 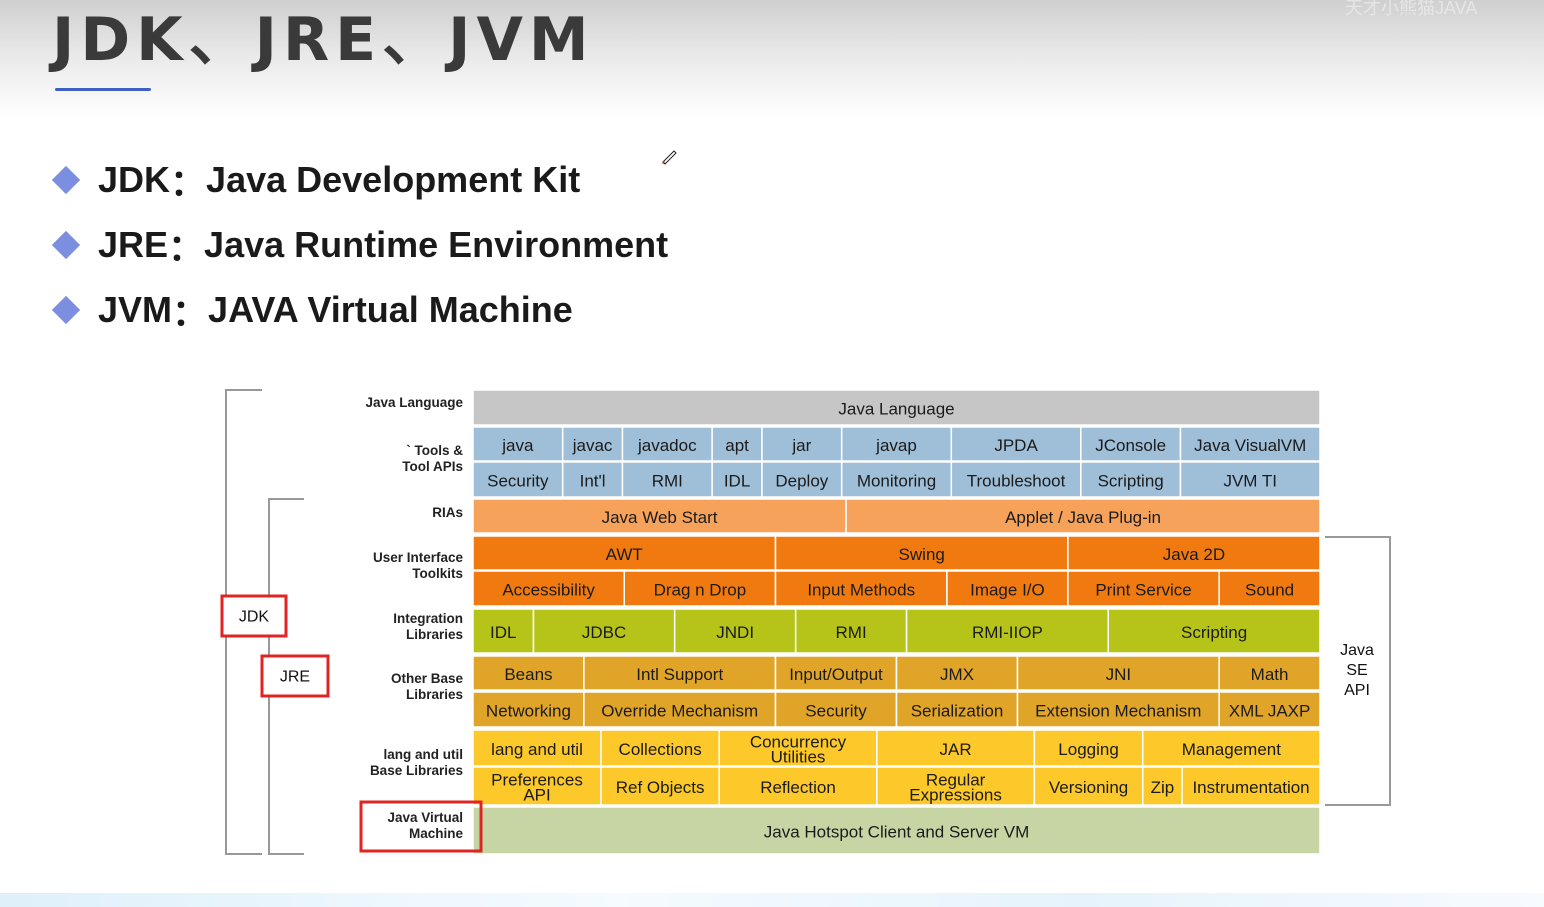 What do you see at coordinates (295, 677) in the screenshot?
I see `jre-label: JRE` at bounding box center [295, 677].